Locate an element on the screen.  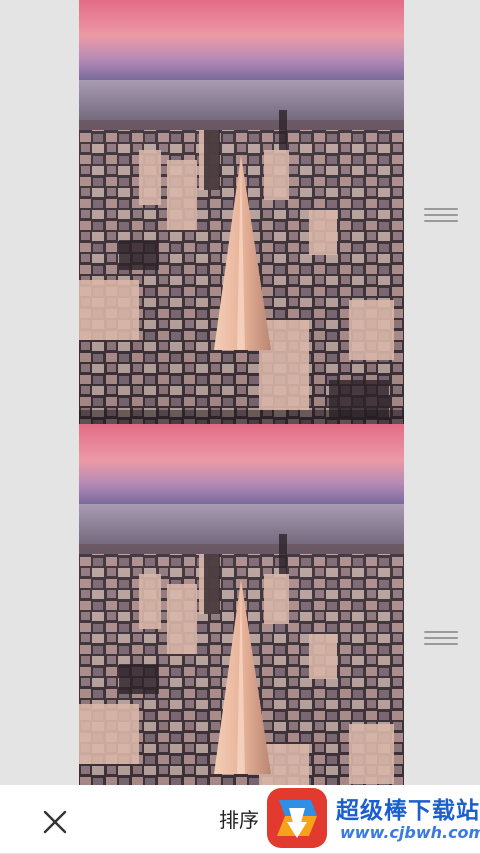
close-button is located at coordinates (55, 822).